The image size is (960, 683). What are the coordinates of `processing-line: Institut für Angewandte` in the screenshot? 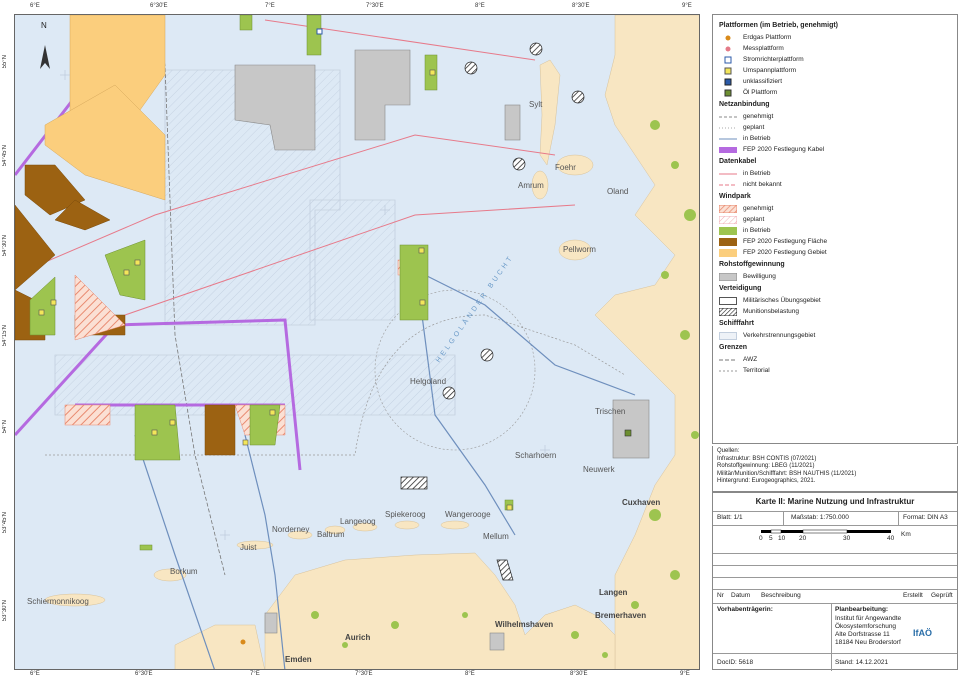 It's located at (868, 618).